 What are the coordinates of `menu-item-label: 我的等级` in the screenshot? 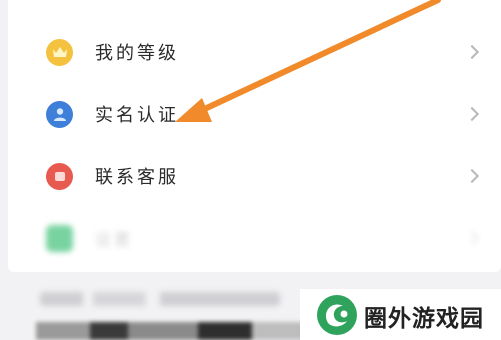 It's located at (137, 53).